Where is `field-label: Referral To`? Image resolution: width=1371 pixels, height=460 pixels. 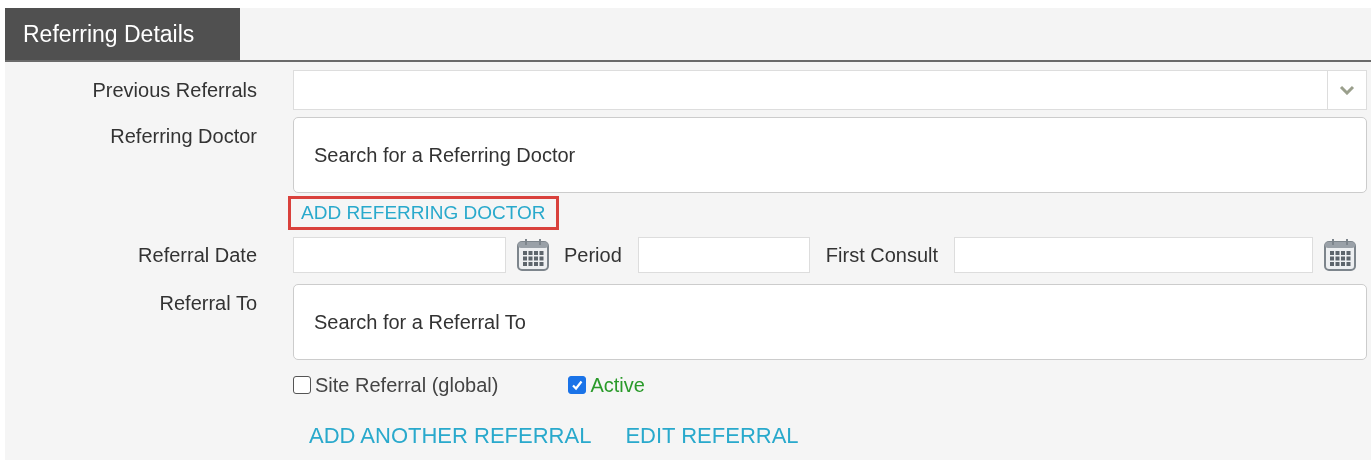 field-label: Referral To is located at coordinates (207, 303).